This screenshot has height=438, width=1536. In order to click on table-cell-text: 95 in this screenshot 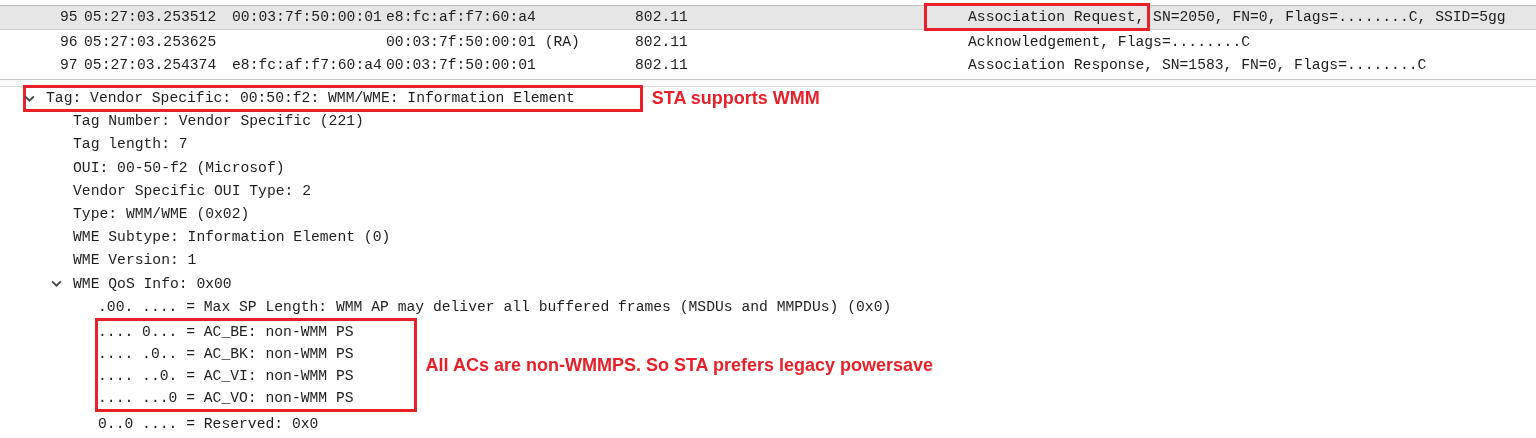, I will do `click(69, 17)`.